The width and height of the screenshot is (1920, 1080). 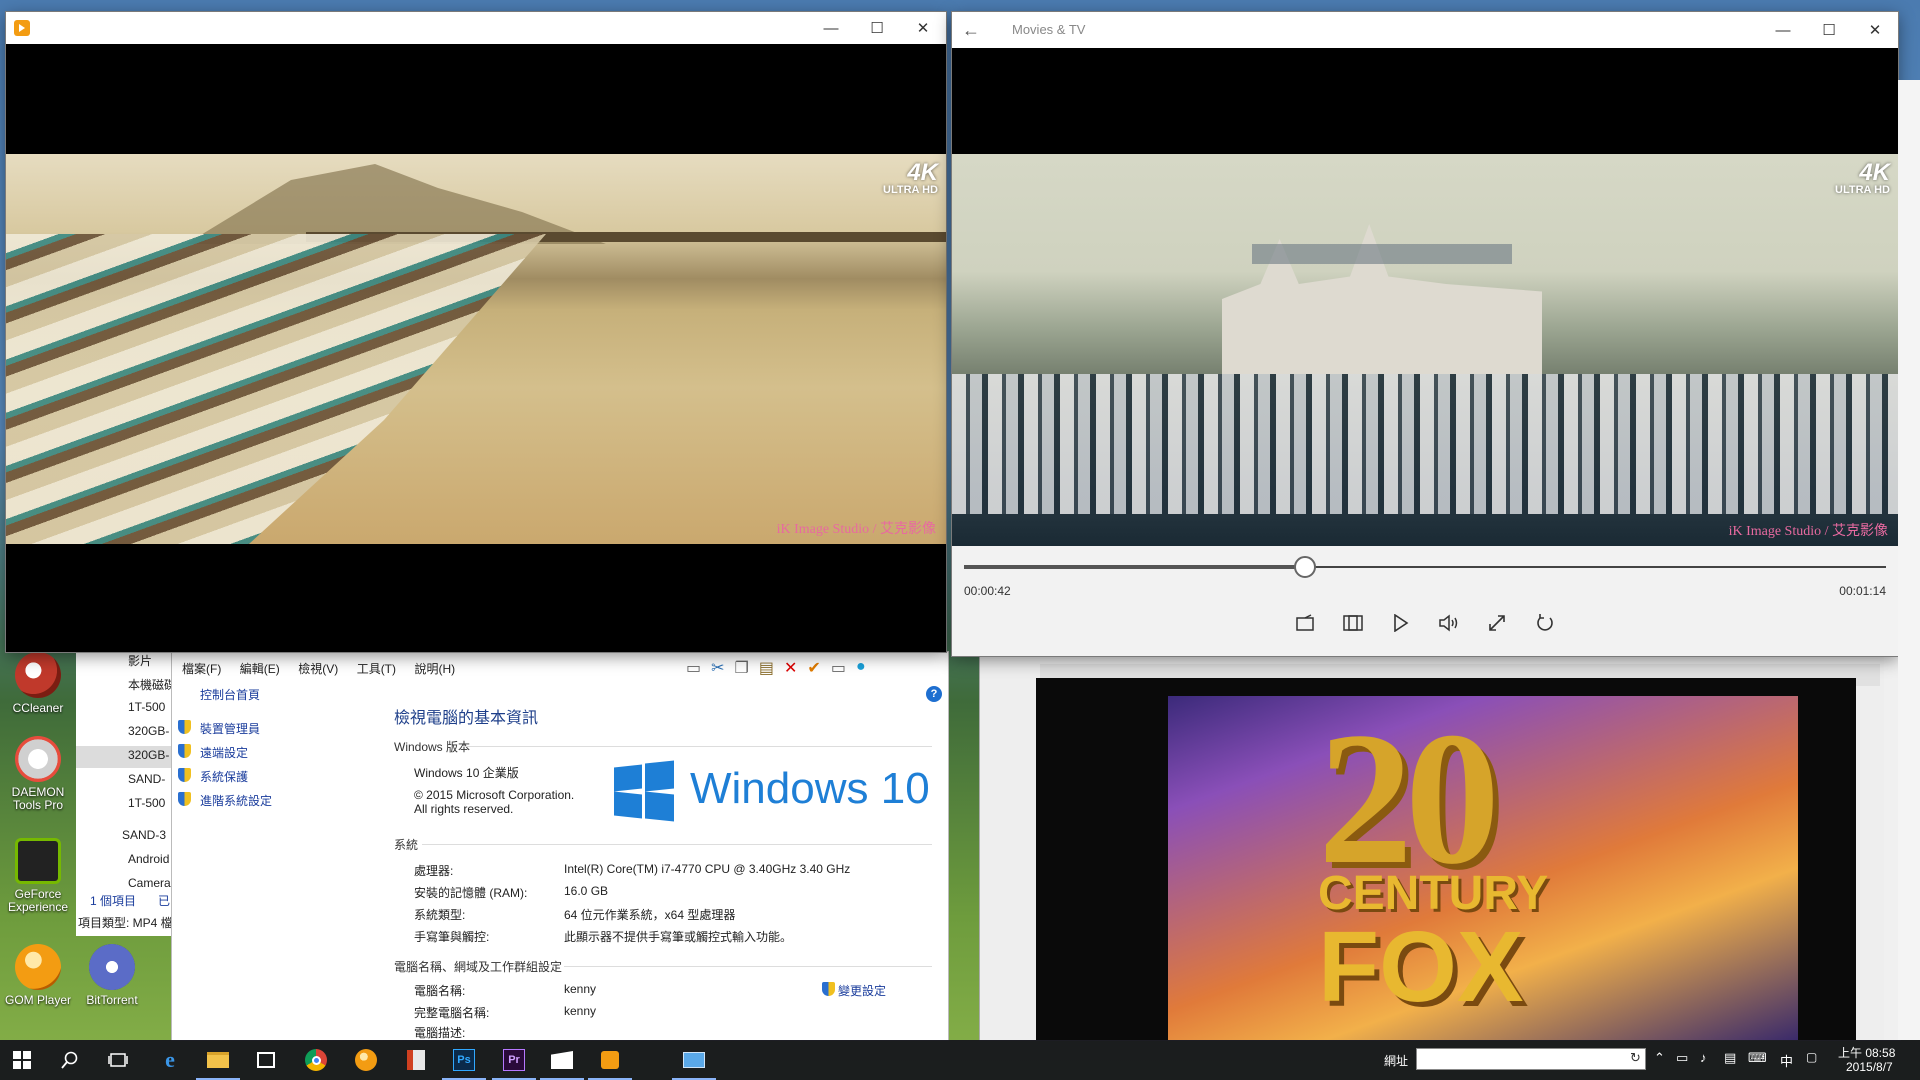 I want to click on nav-item: Camera, so click(x=149, y=883).